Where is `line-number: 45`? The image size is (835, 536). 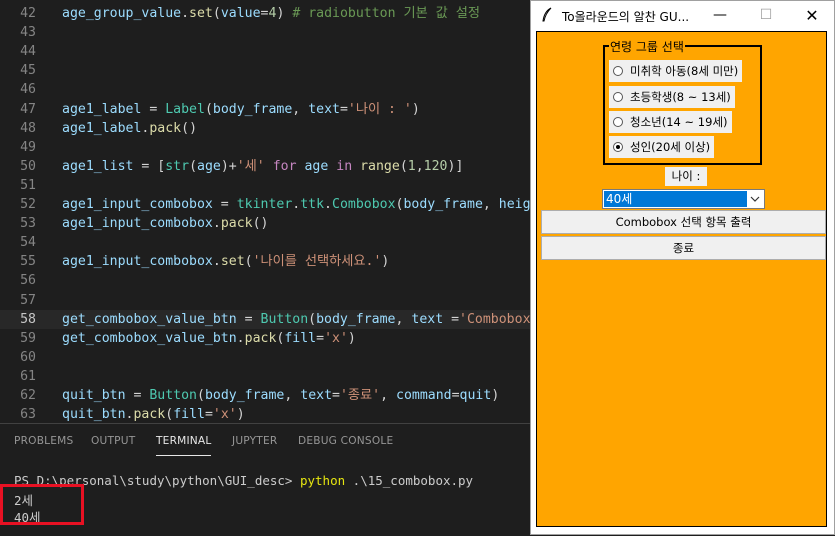 line-number: 45 is located at coordinates (28, 71).